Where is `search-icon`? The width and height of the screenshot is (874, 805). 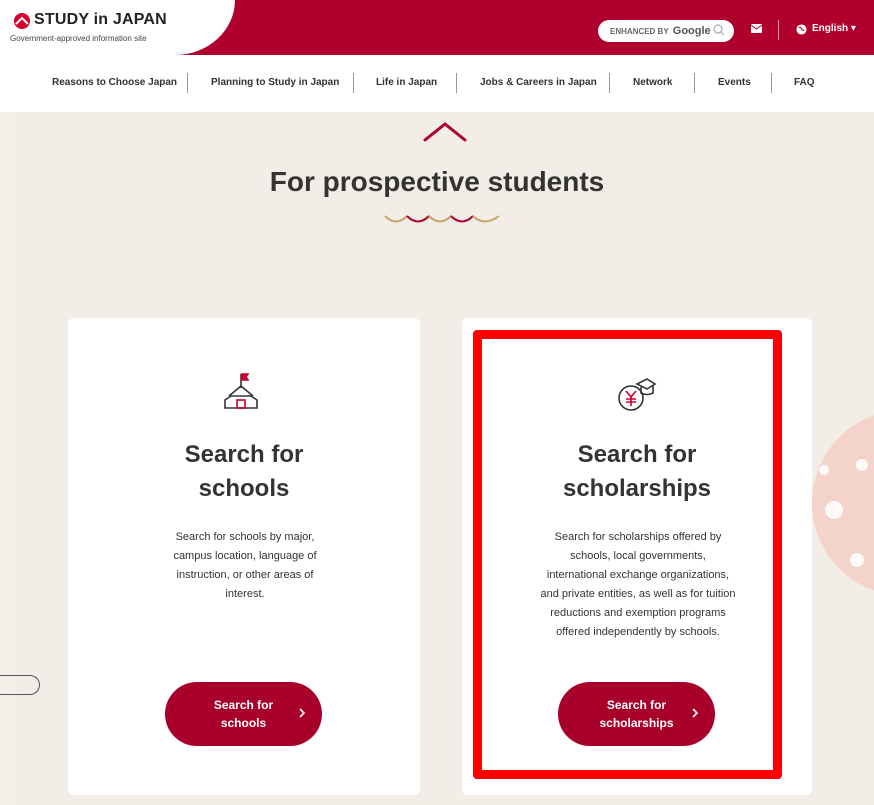
search-icon is located at coordinates (719, 30).